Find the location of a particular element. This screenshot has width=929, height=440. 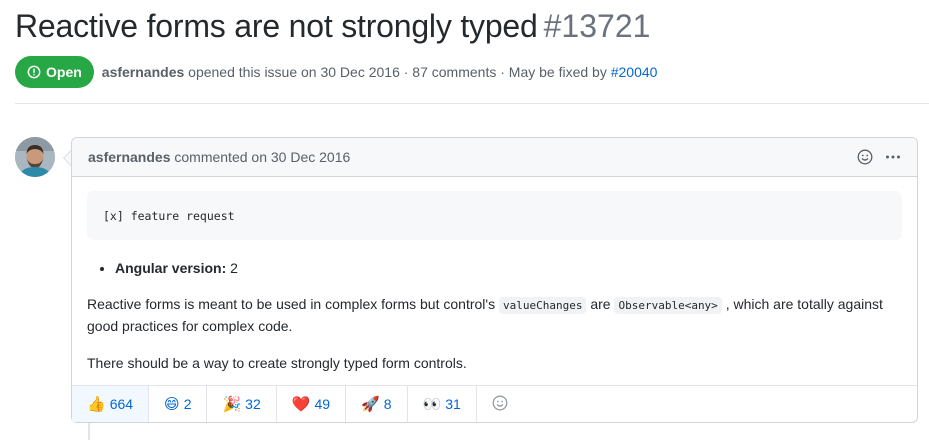

add-reaction-icon is located at coordinates (865, 157).